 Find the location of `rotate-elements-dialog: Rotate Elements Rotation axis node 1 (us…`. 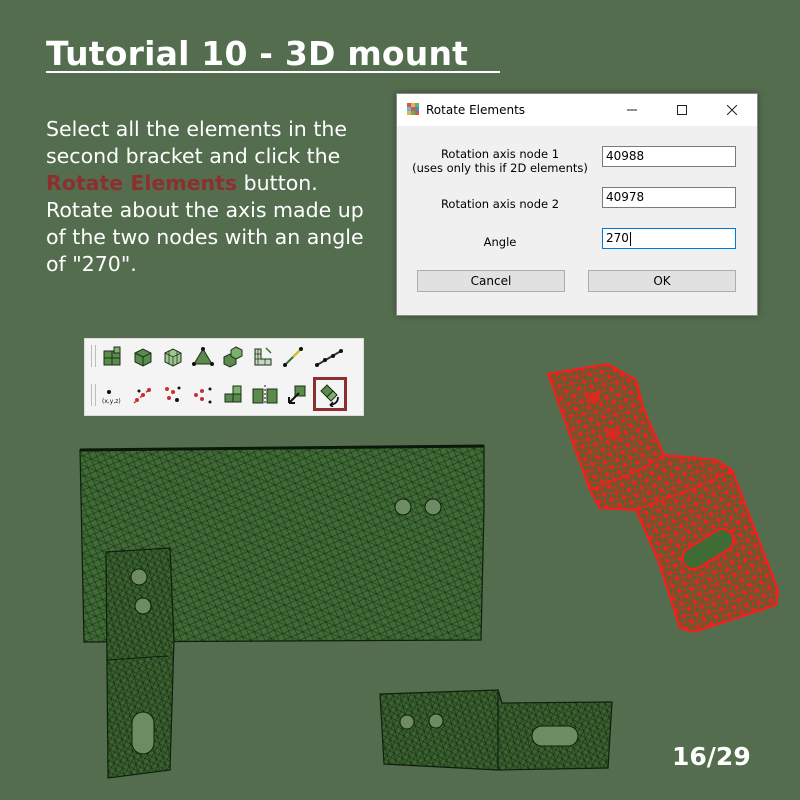

rotate-elements-dialog: Rotate Elements Rotation axis node 1 (us… is located at coordinates (577, 204).